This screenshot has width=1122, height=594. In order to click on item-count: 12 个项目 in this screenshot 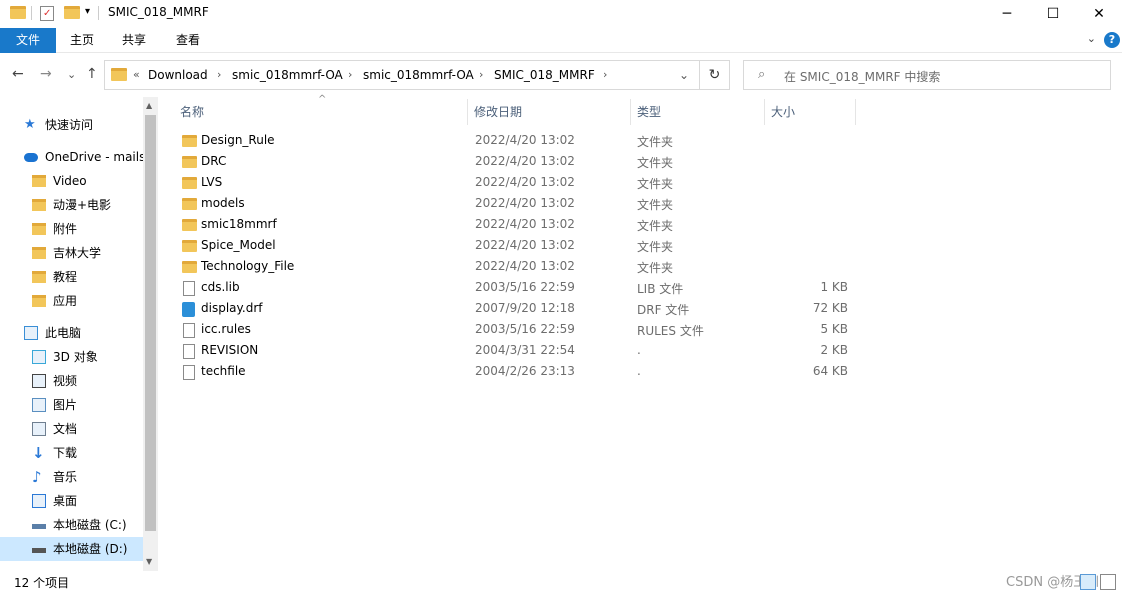, I will do `click(42, 583)`.